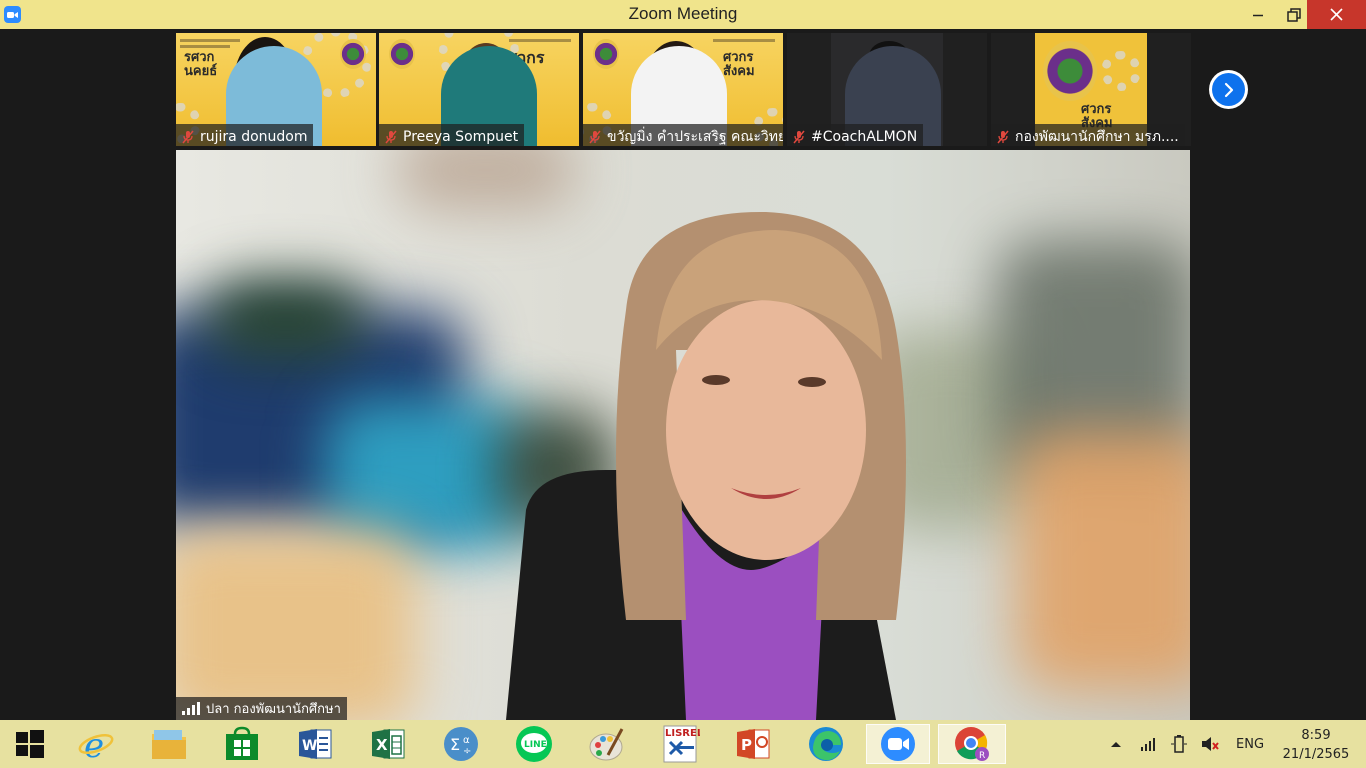 This screenshot has height=768, width=1366. What do you see at coordinates (461, 744) in the screenshot?
I see `math-input-icon: Σα ÷` at bounding box center [461, 744].